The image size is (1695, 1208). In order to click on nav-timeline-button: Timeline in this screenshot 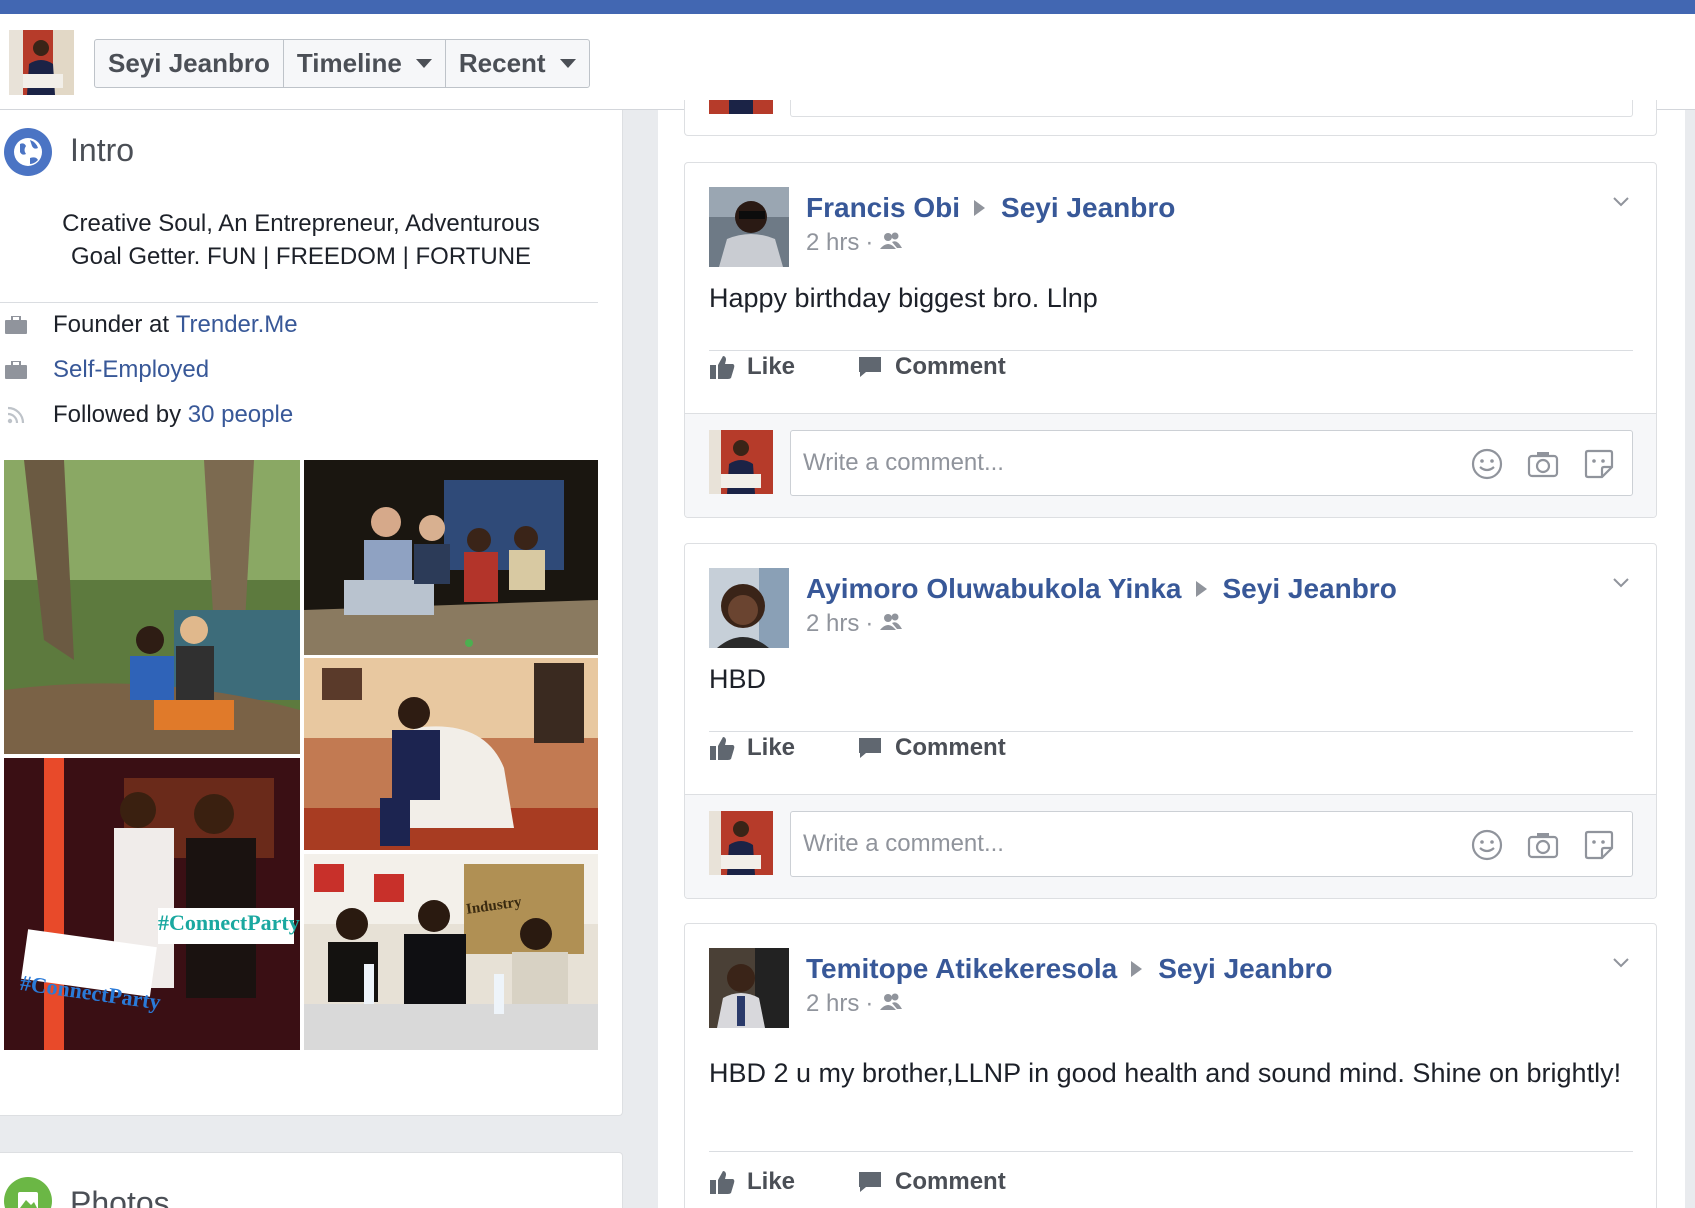, I will do `click(365, 63)`.